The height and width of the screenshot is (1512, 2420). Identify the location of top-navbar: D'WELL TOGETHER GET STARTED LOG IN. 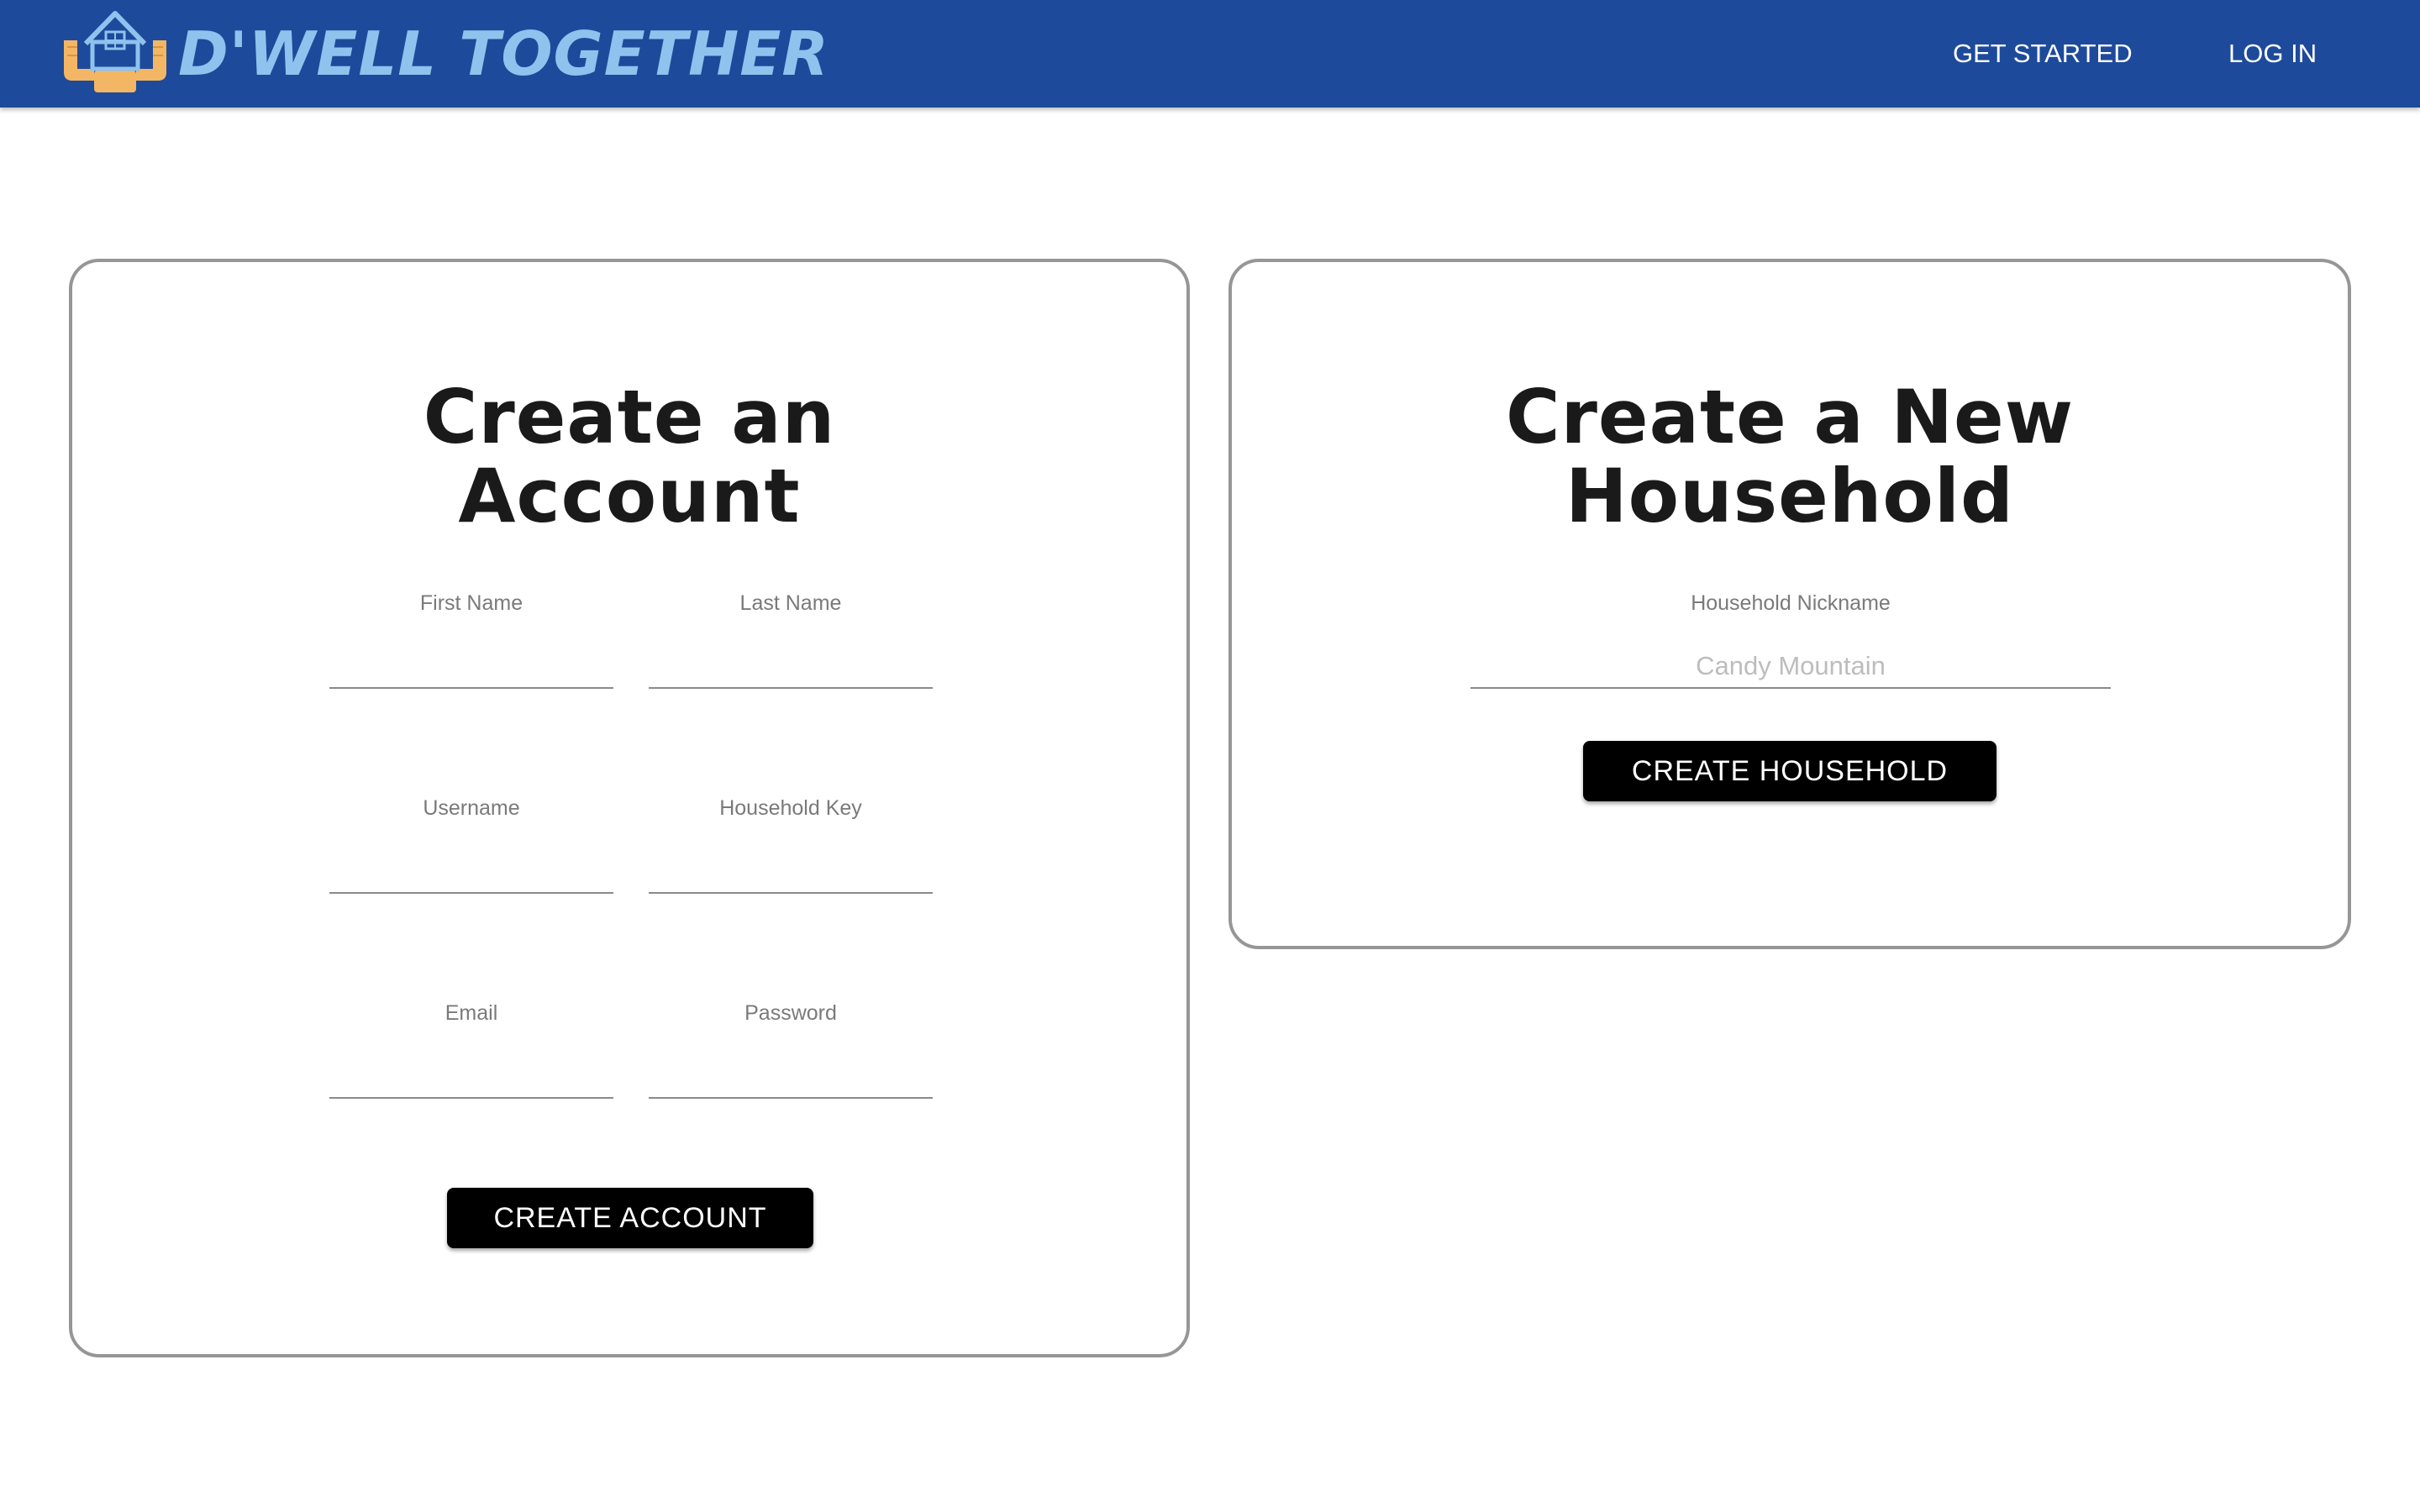
(1210, 54).